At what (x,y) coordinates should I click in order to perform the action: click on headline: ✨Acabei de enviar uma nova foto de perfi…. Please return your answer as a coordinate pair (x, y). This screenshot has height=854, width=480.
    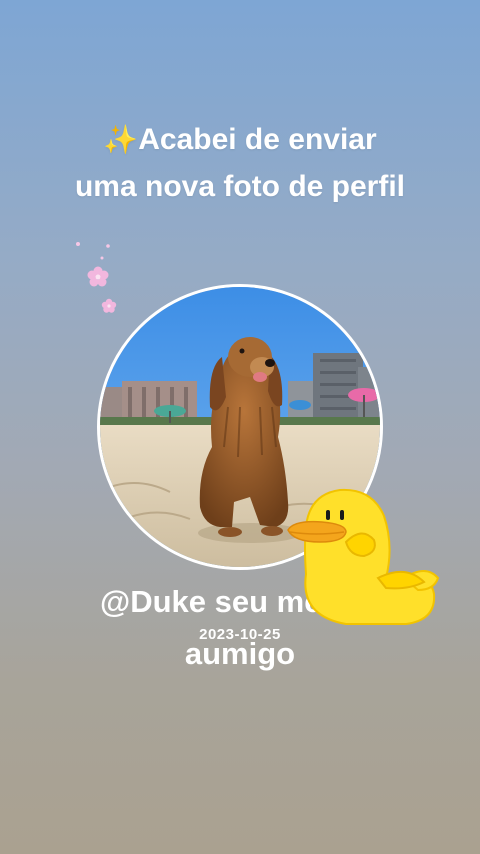
    Looking at the image, I should click on (240, 163).